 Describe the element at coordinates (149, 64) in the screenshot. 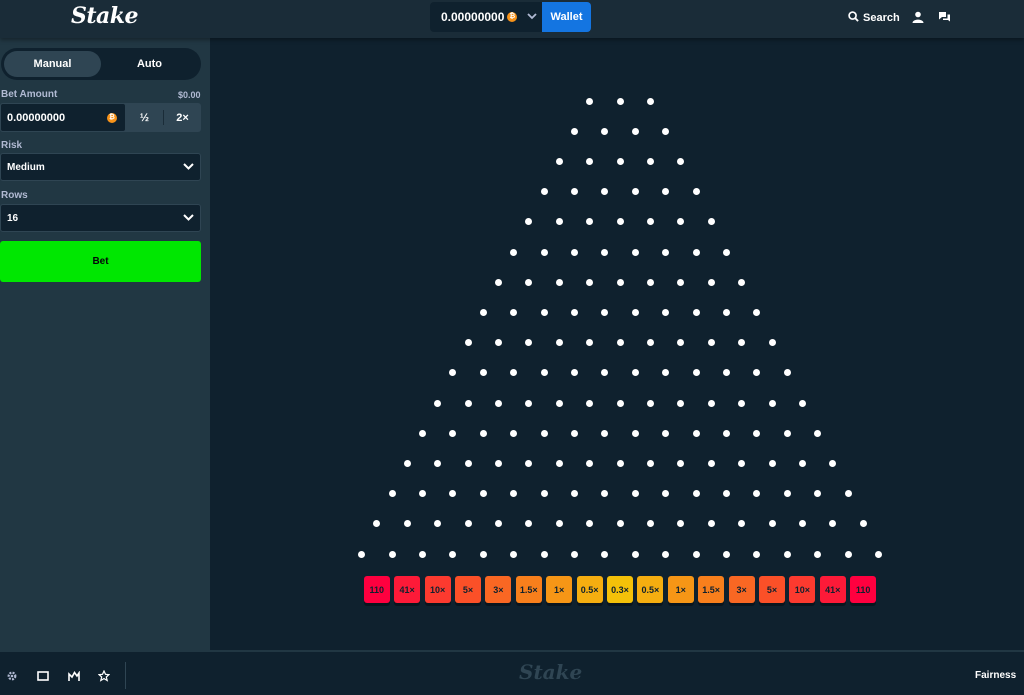

I see `tab-auto: Auto` at that location.